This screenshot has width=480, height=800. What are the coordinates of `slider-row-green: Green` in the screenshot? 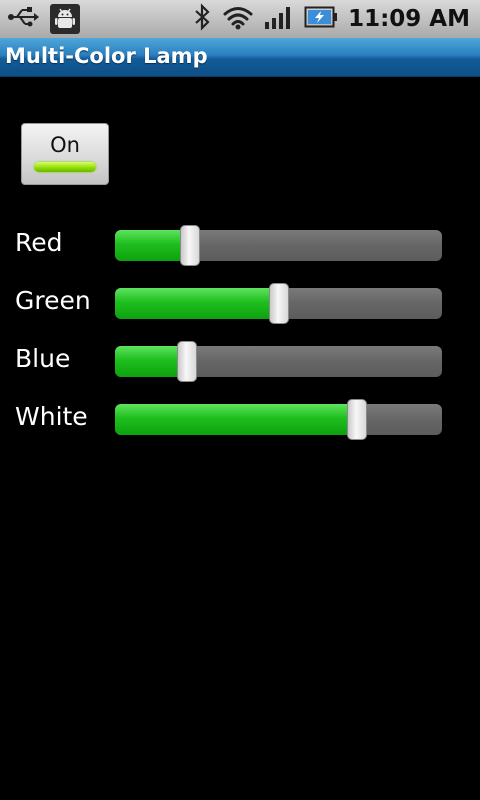 It's located at (240, 303).